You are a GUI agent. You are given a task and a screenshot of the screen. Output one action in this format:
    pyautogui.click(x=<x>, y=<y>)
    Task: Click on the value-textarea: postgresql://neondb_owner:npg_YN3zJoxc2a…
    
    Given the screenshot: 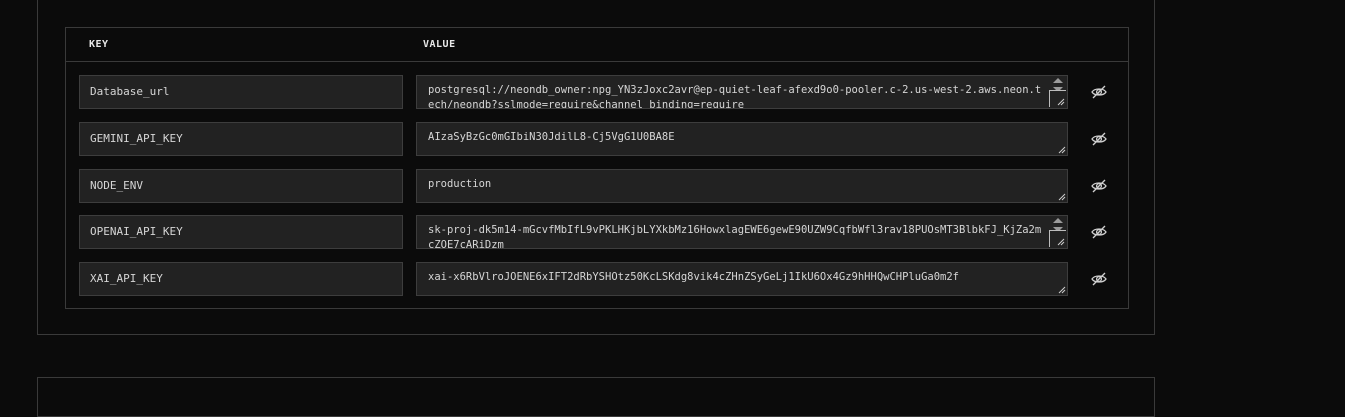 What is the action you would take?
    pyautogui.click(x=742, y=92)
    